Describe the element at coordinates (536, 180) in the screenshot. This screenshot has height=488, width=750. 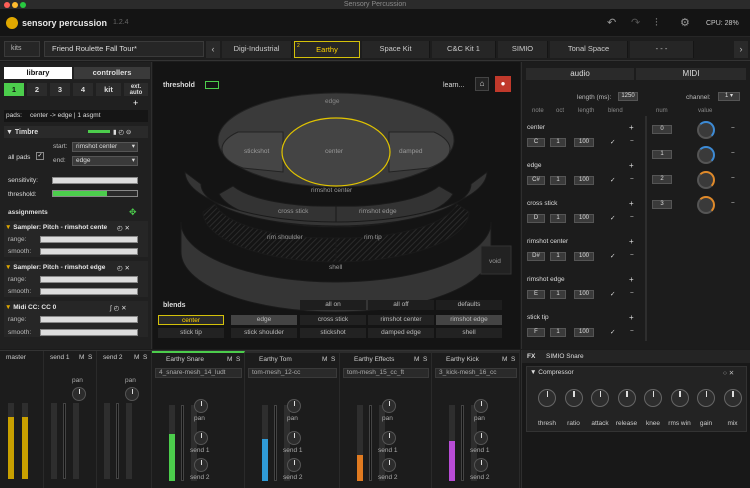
I see `note-select: C#` at that location.